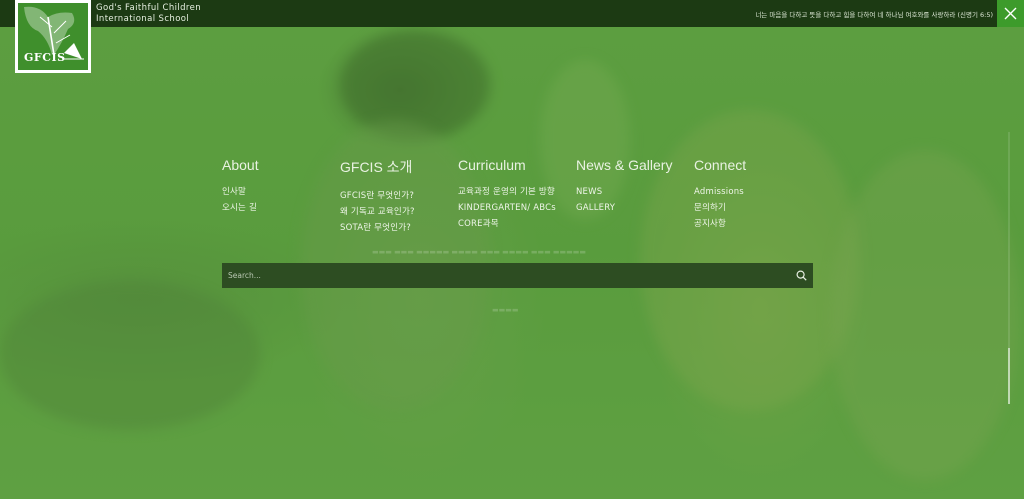 This screenshot has height=499, width=1024. What do you see at coordinates (517, 165) in the screenshot?
I see `nav-title-curriculum: Curriculum` at bounding box center [517, 165].